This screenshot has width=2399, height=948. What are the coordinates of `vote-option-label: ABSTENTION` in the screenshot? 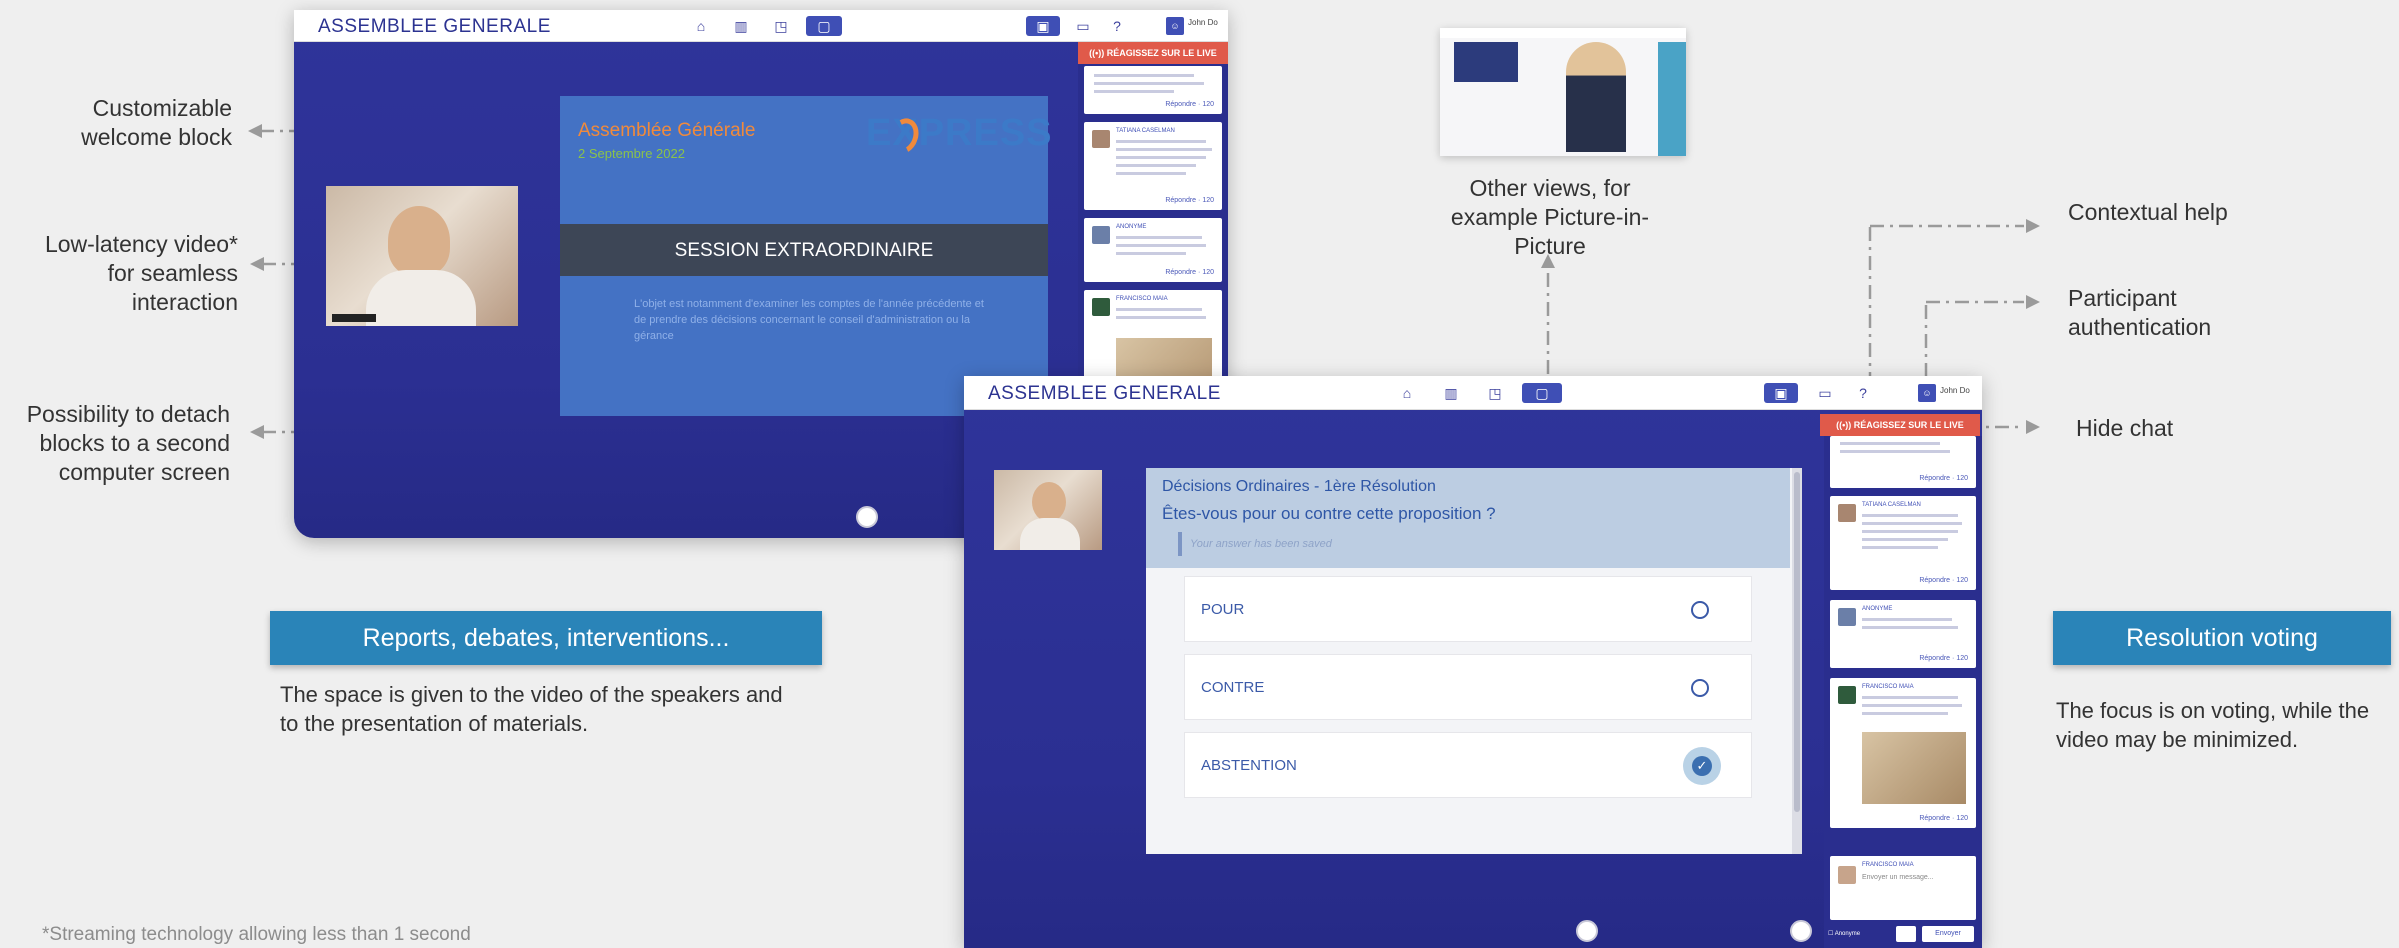 It's located at (1249, 765).